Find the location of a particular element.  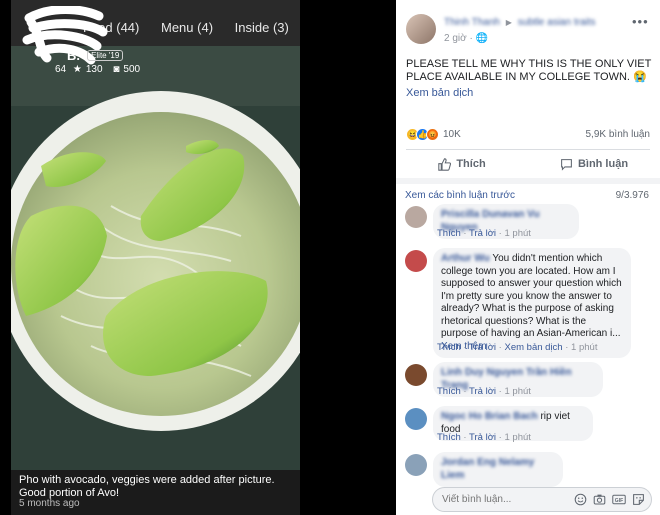

commenter-name: Arthur Wu is located at coordinates (465, 258).